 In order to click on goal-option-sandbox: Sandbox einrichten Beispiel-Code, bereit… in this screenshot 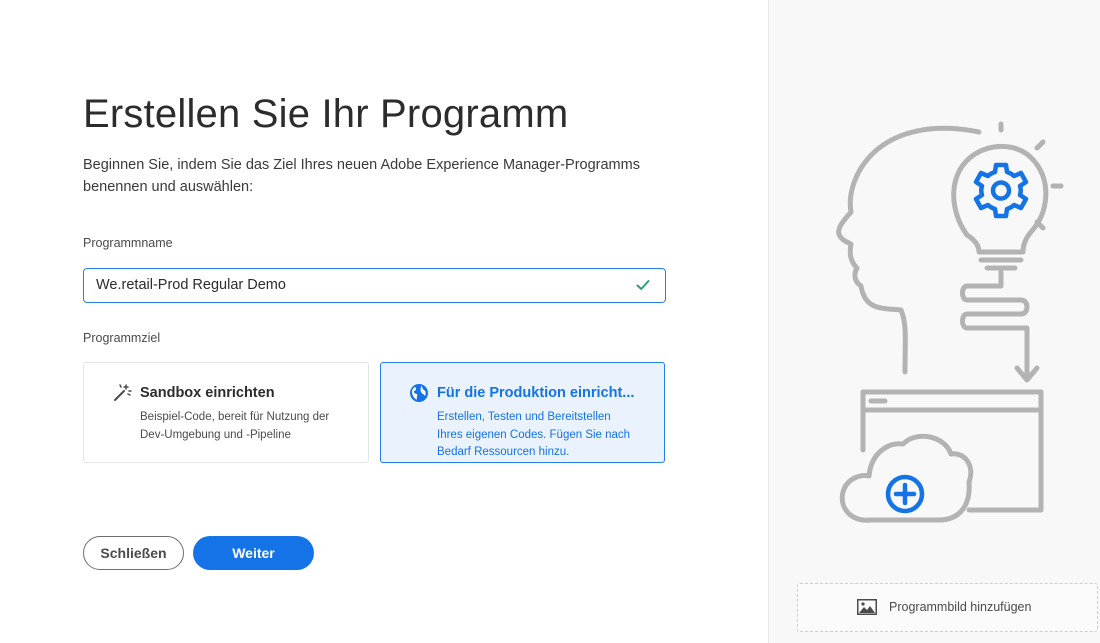, I will do `click(226, 412)`.